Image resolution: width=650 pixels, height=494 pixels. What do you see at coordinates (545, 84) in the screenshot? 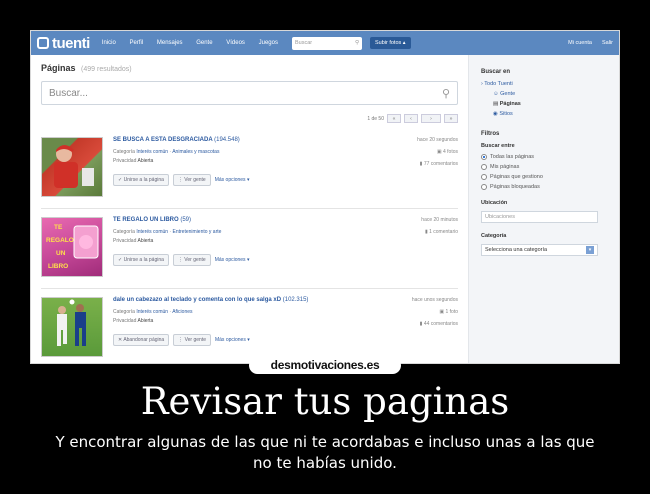
I see `all-tuenti-link: › Todo Tuenti` at bounding box center [545, 84].